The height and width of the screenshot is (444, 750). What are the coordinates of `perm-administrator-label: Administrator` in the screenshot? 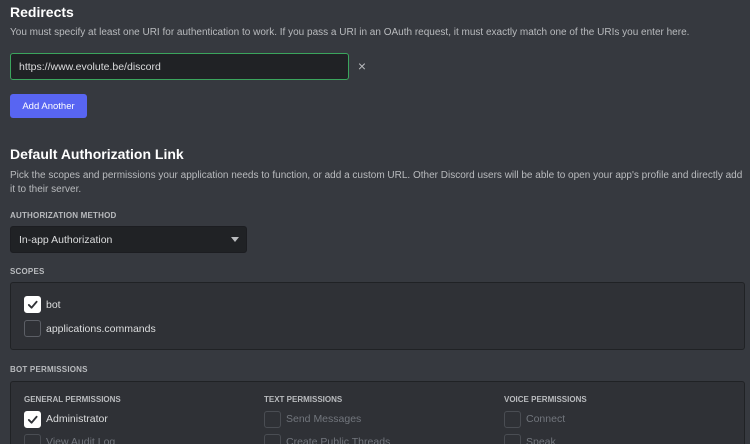 It's located at (77, 419).